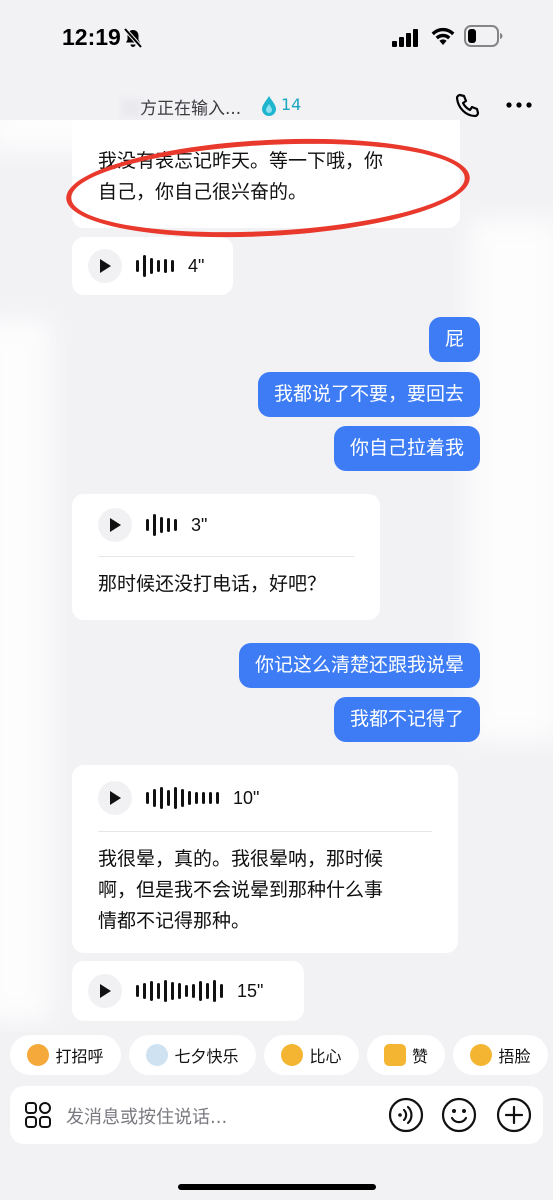 The width and height of the screenshot is (553, 1200). Describe the element at coordinates (131, 108) in the screenshot. I see `blurred-name` at that location.